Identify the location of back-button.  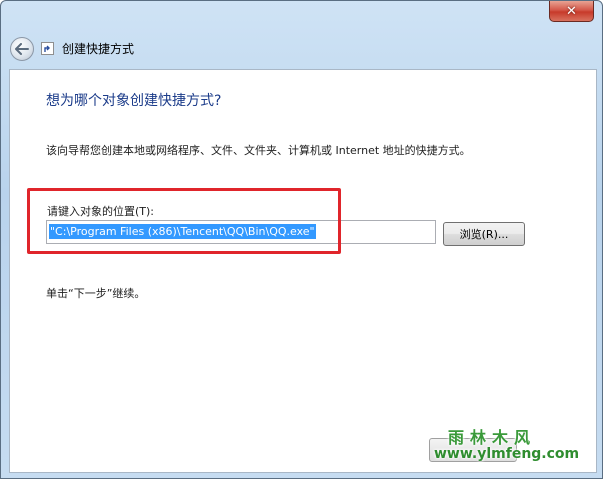
(22, 49).